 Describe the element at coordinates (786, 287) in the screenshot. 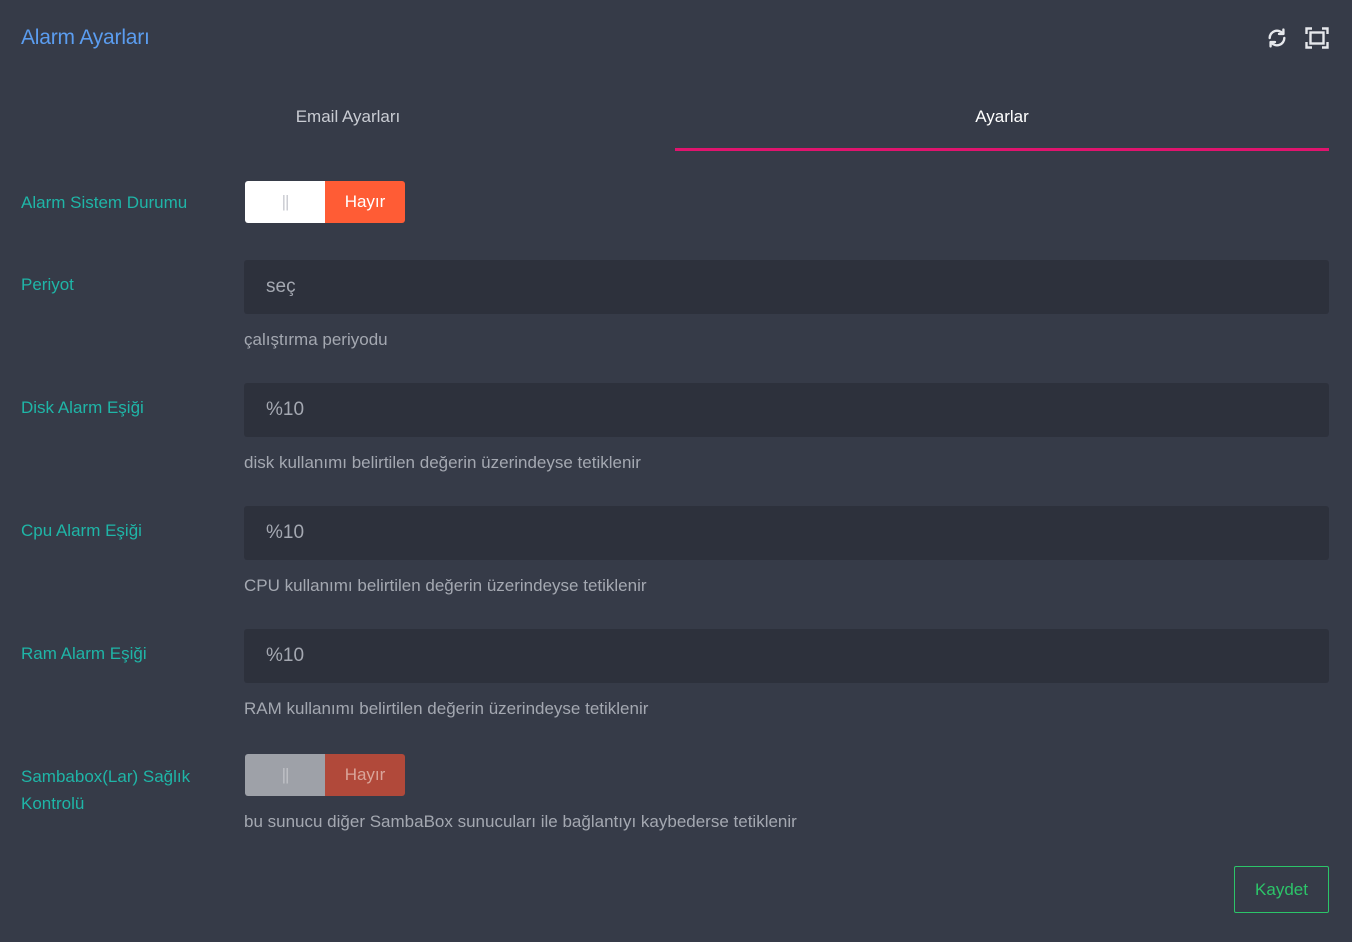

I see `period-select: seç` at that location.